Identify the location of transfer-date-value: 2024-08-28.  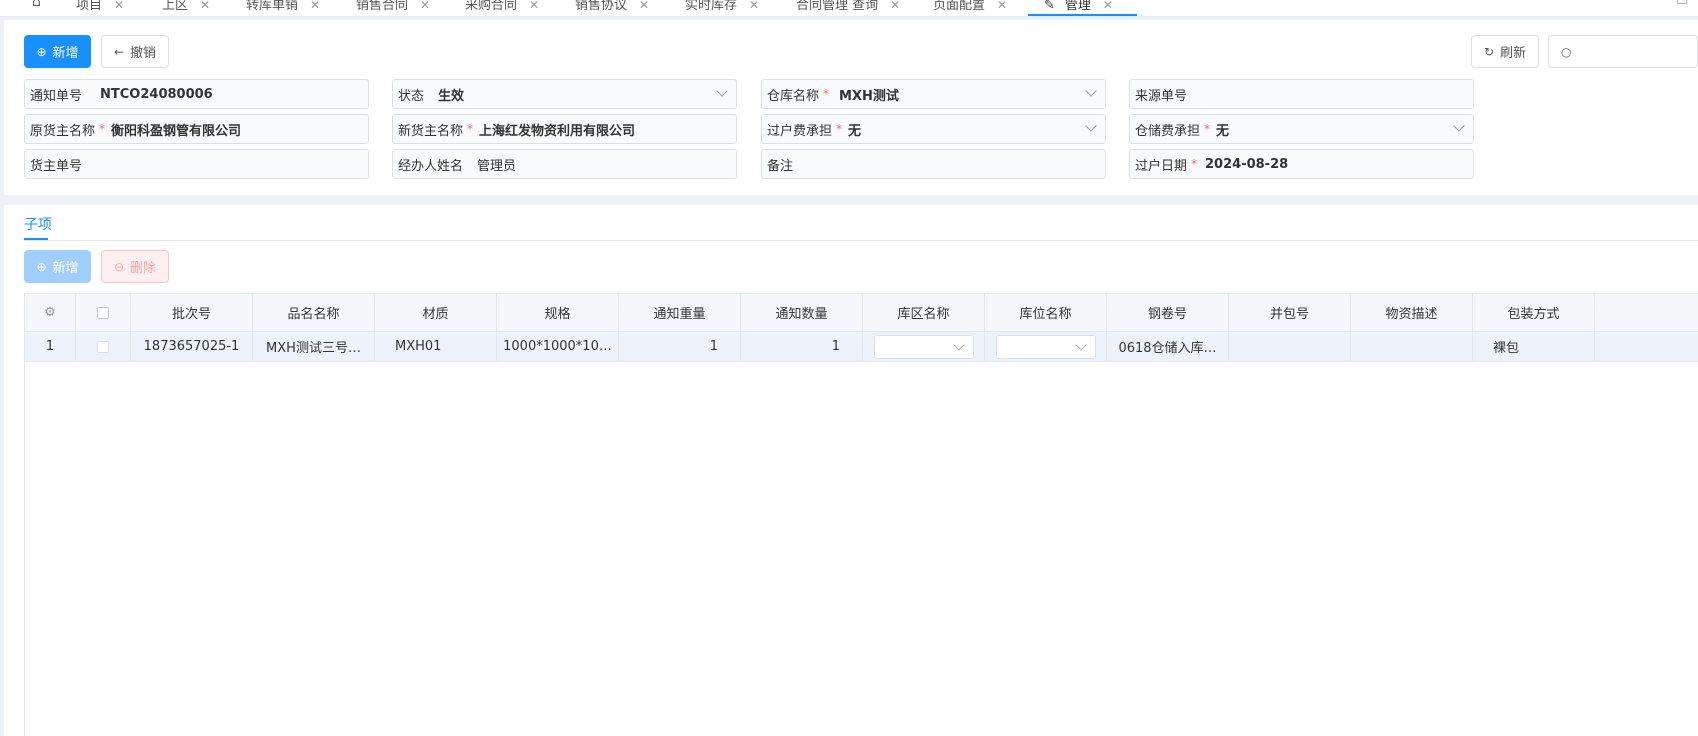
(1247, 164).